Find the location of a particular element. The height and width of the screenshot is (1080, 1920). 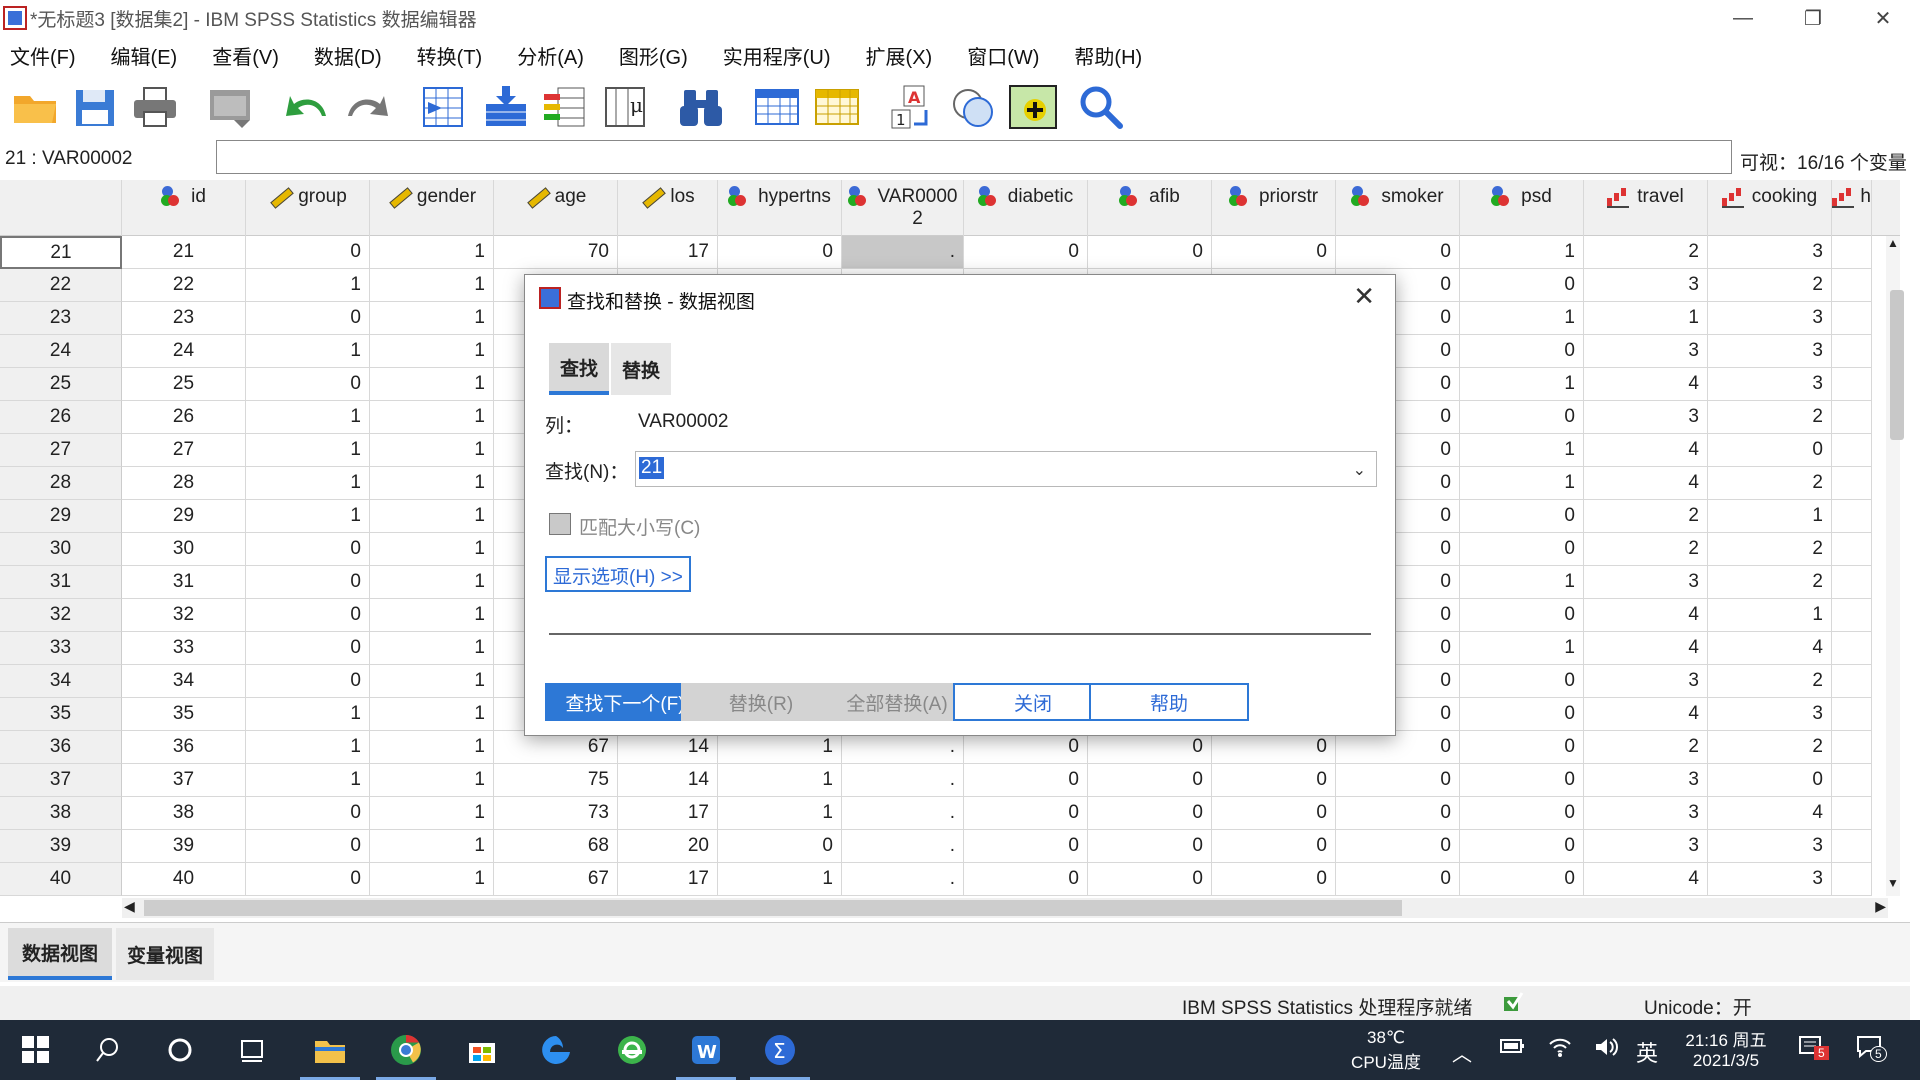

menu-window: 窗口(W) is located at coordinates (1003, 55).